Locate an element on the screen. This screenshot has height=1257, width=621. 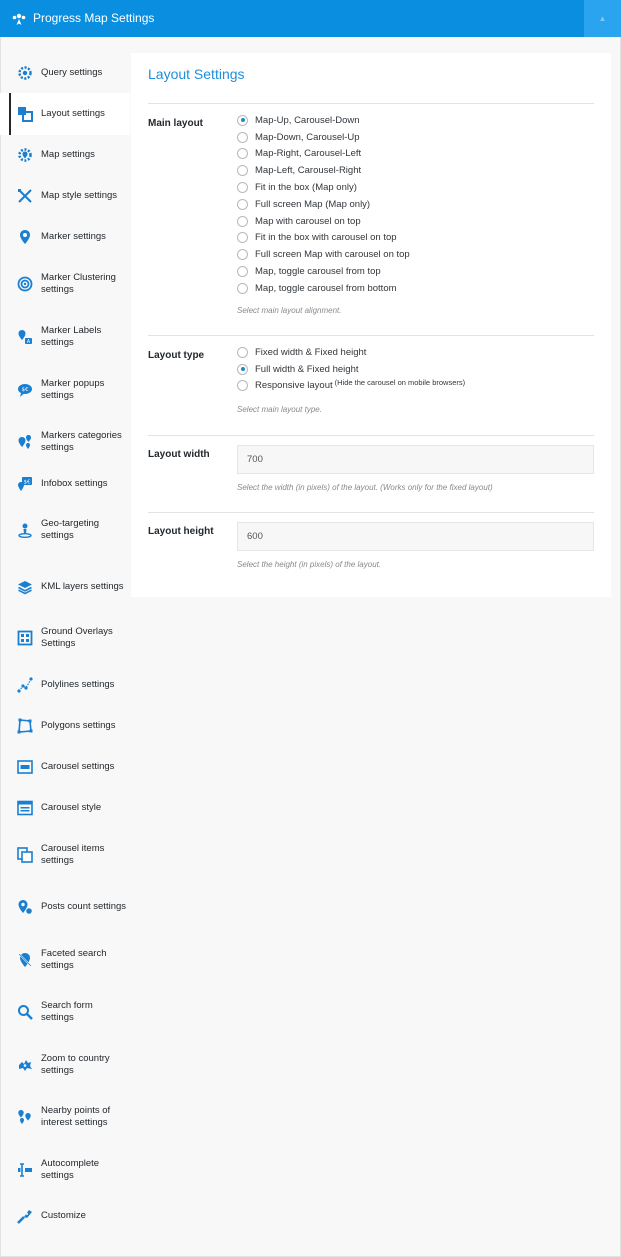
main-layout-option: Map with carousel on top is located at coordinates (323, 221).